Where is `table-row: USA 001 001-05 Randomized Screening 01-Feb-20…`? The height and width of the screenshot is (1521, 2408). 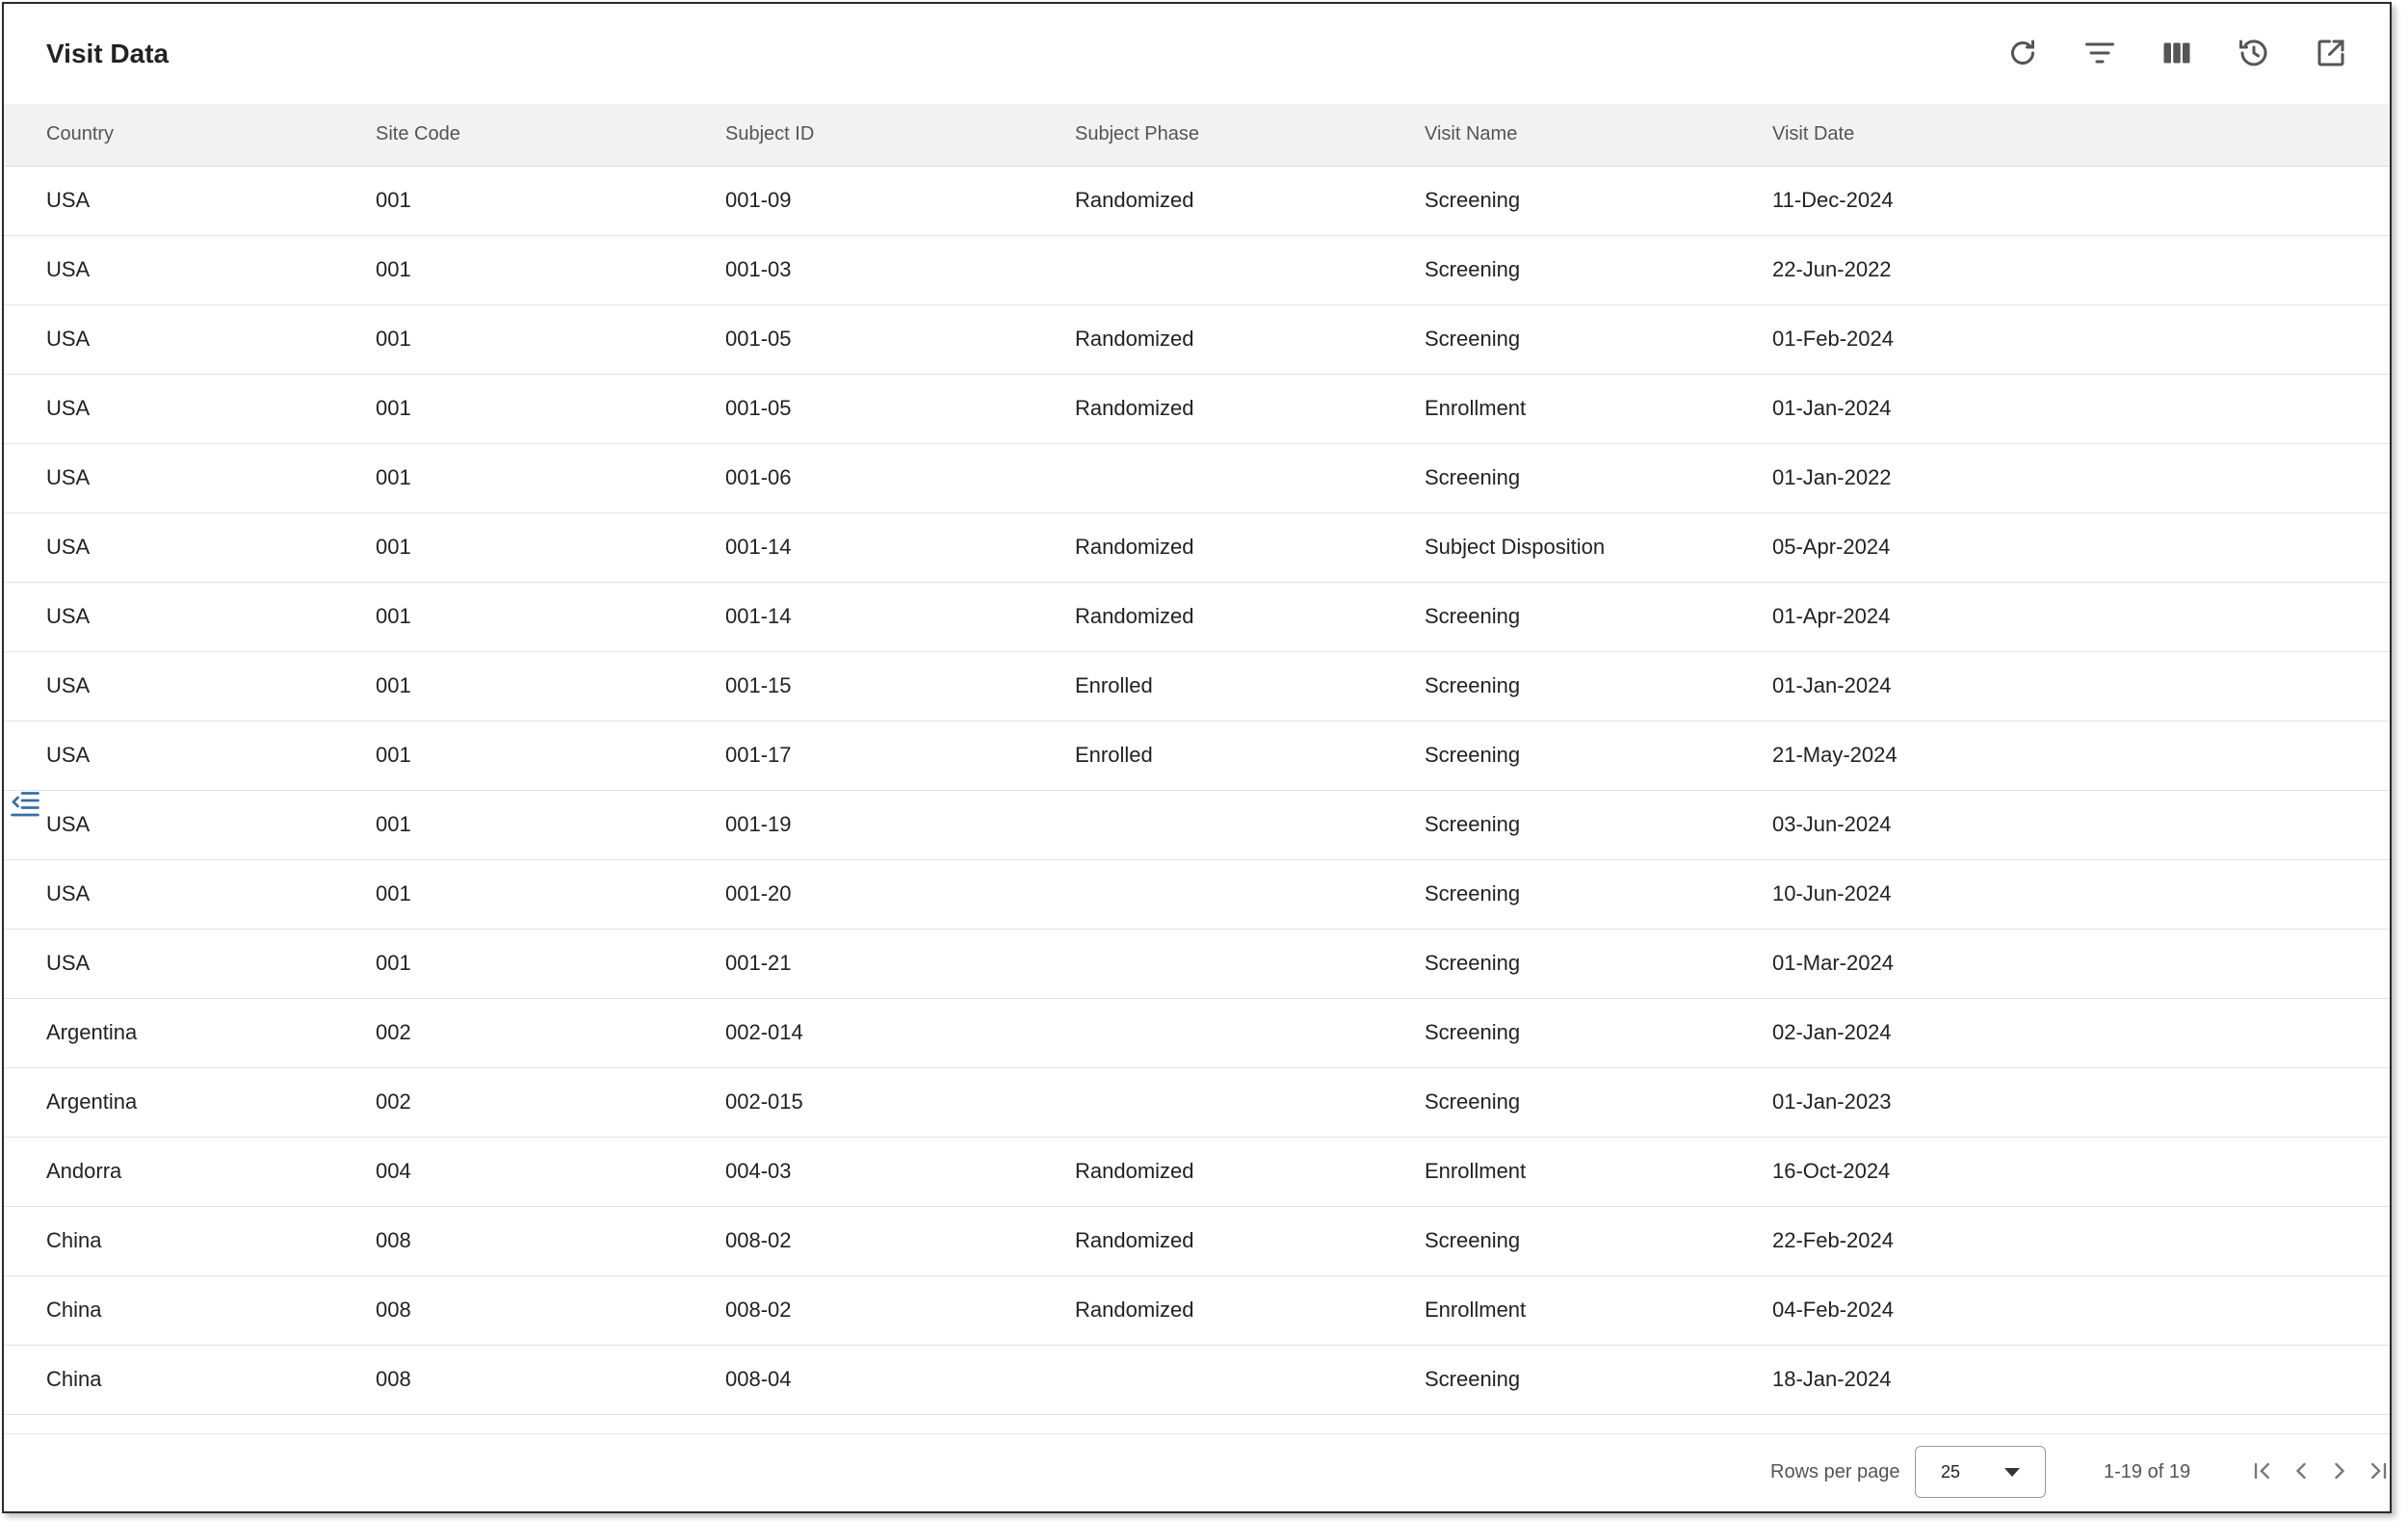
table-row: USA 001 001-05 Randomized Screening 01-Feb-20… is located at coordinates (1197, 339).